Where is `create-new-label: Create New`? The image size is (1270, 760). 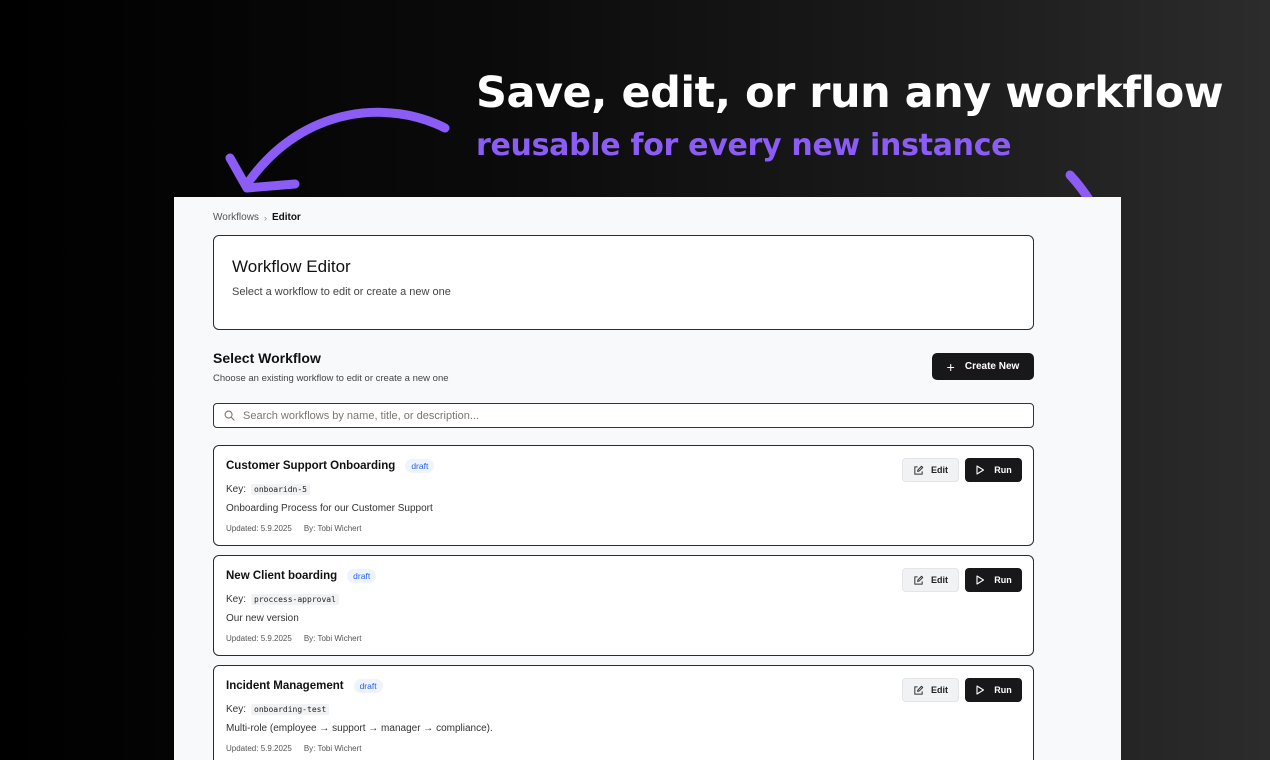
create-new-label: Create New is located at coordinates (992, 366).